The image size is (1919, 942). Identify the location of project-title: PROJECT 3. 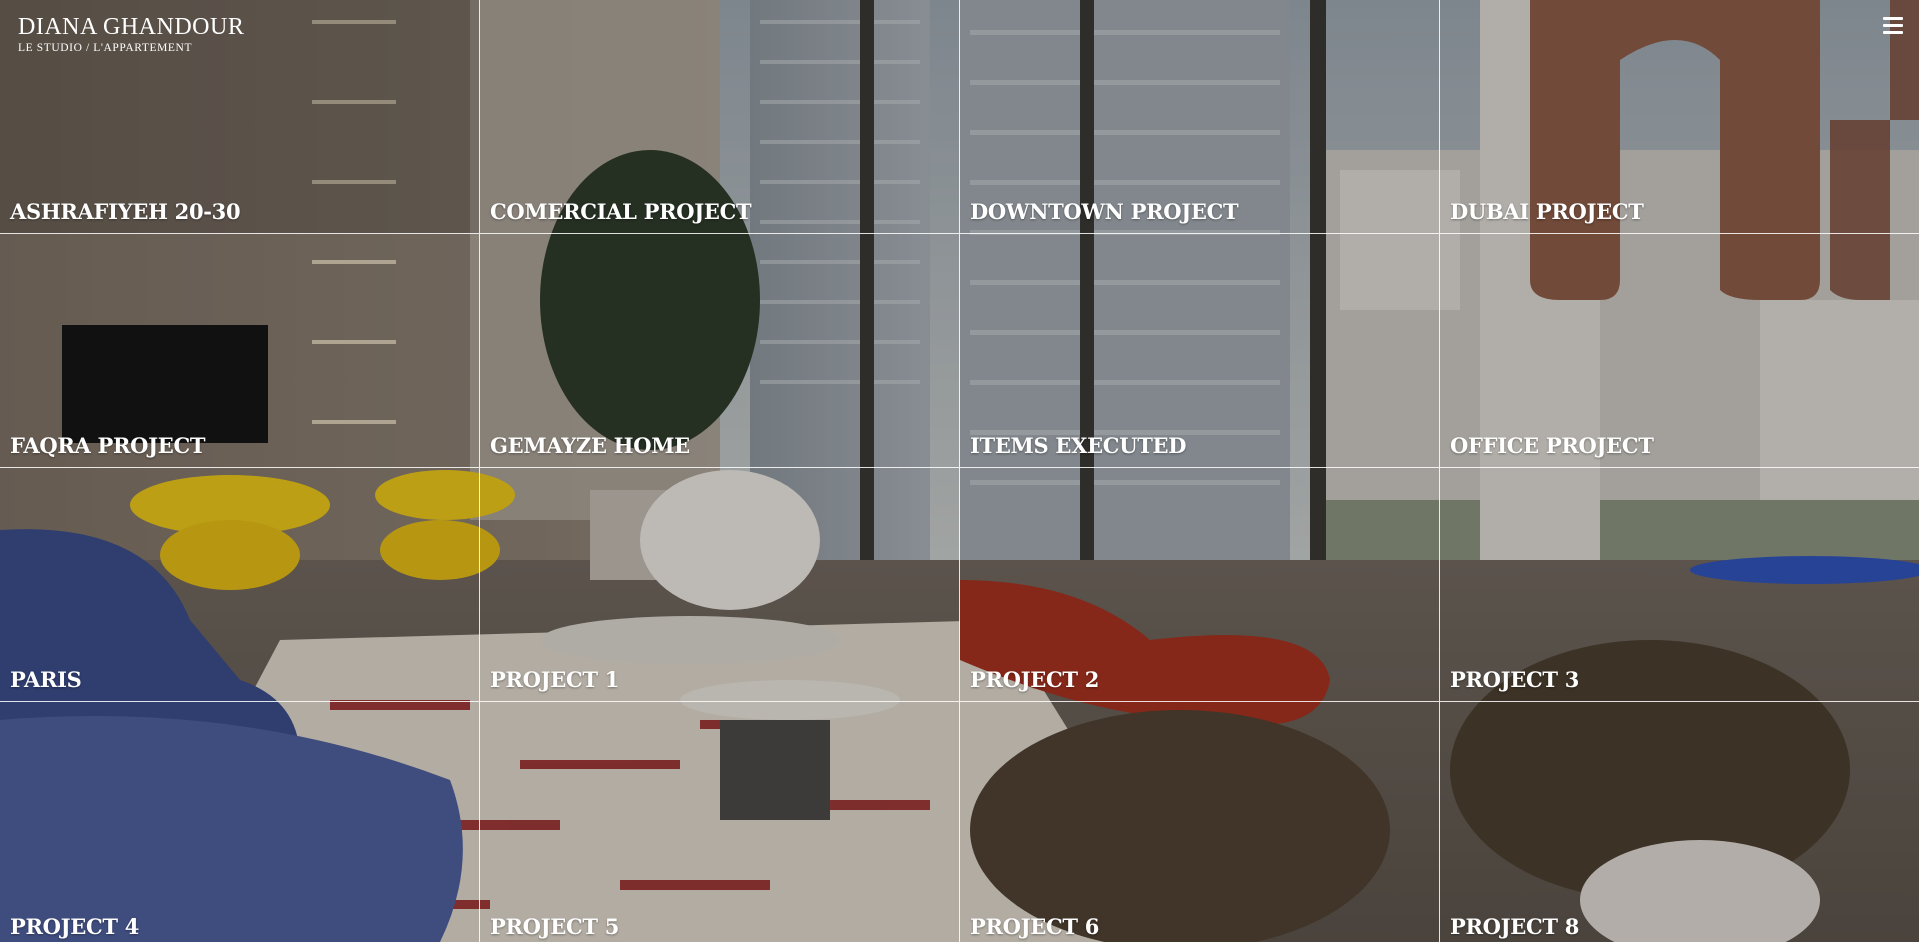
(1515, 679).